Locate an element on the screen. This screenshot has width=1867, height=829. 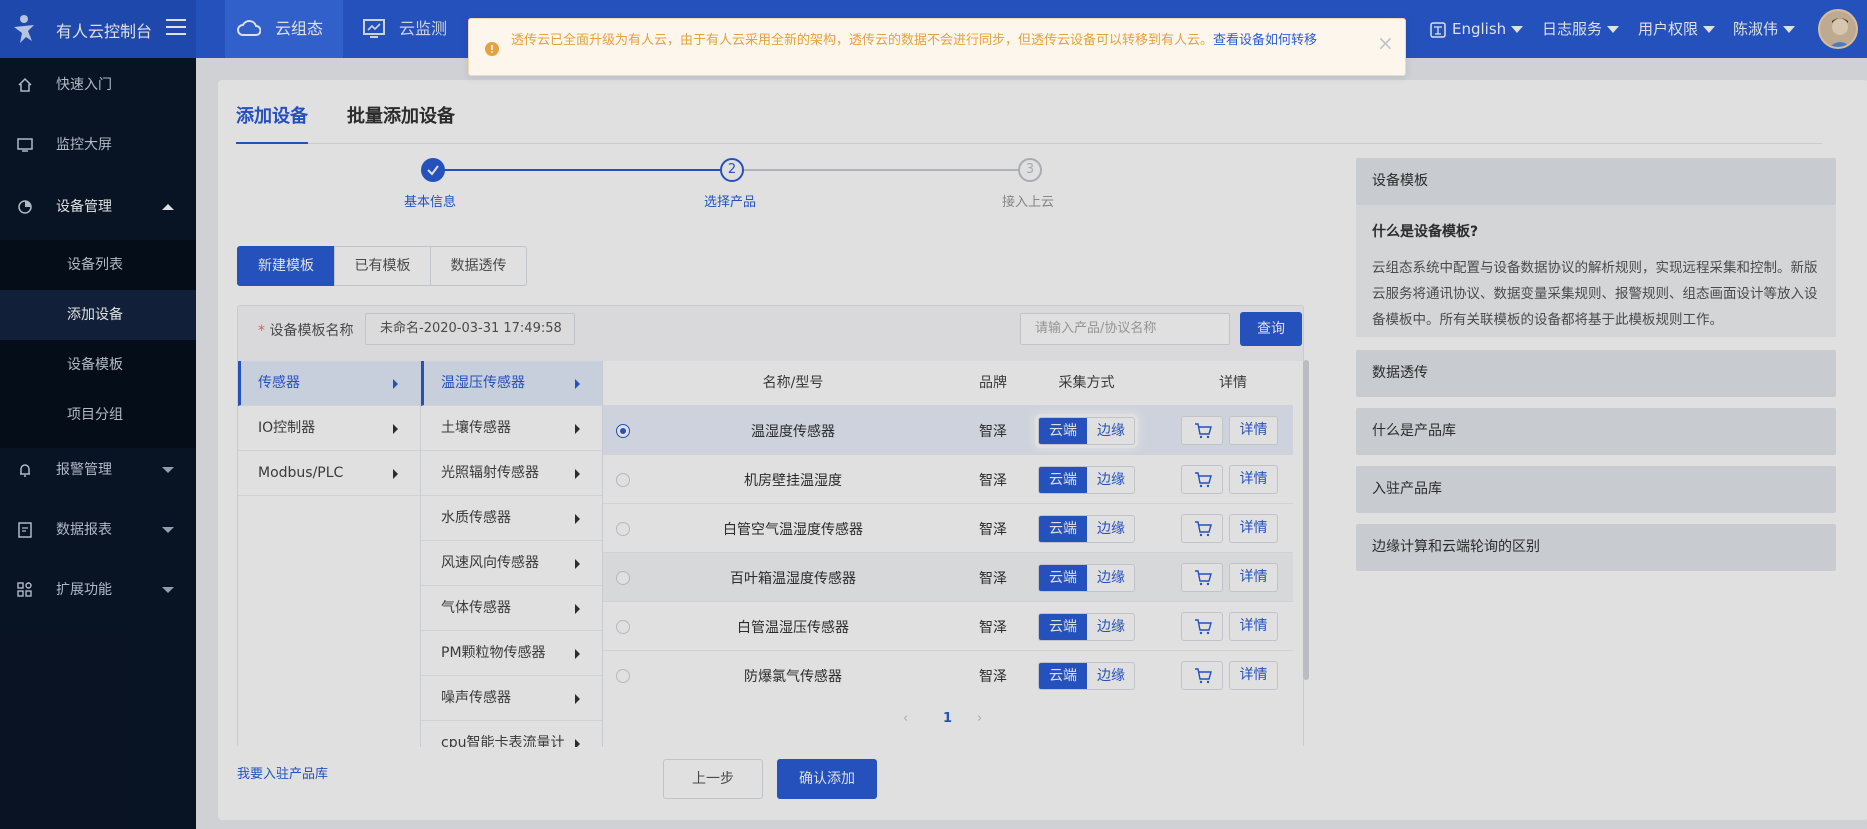
data-passthrough-button: 数据透传 is located at coordinates (478, 266).